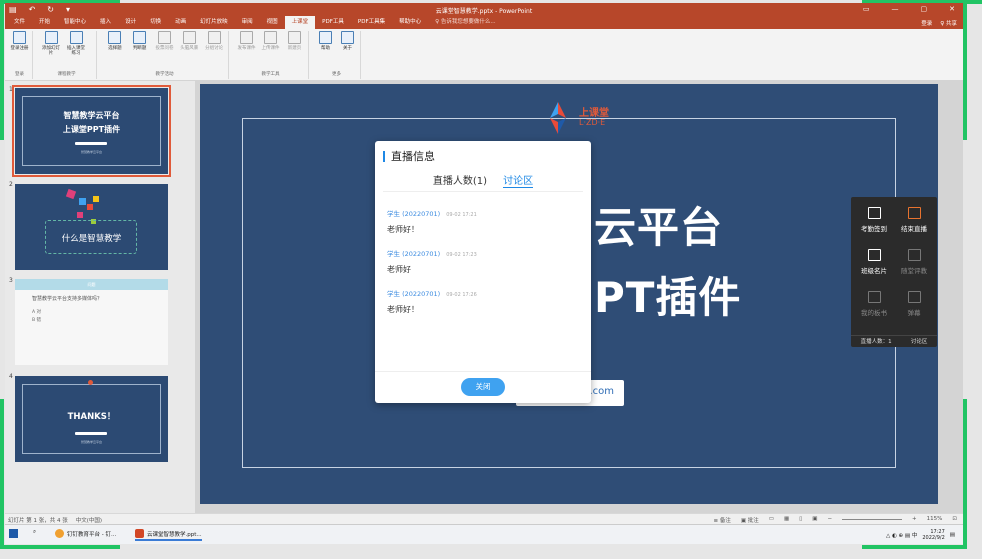  I want to click on chat-meta: 学生 (20220701) 09-02 17:23, so click(482, 253).